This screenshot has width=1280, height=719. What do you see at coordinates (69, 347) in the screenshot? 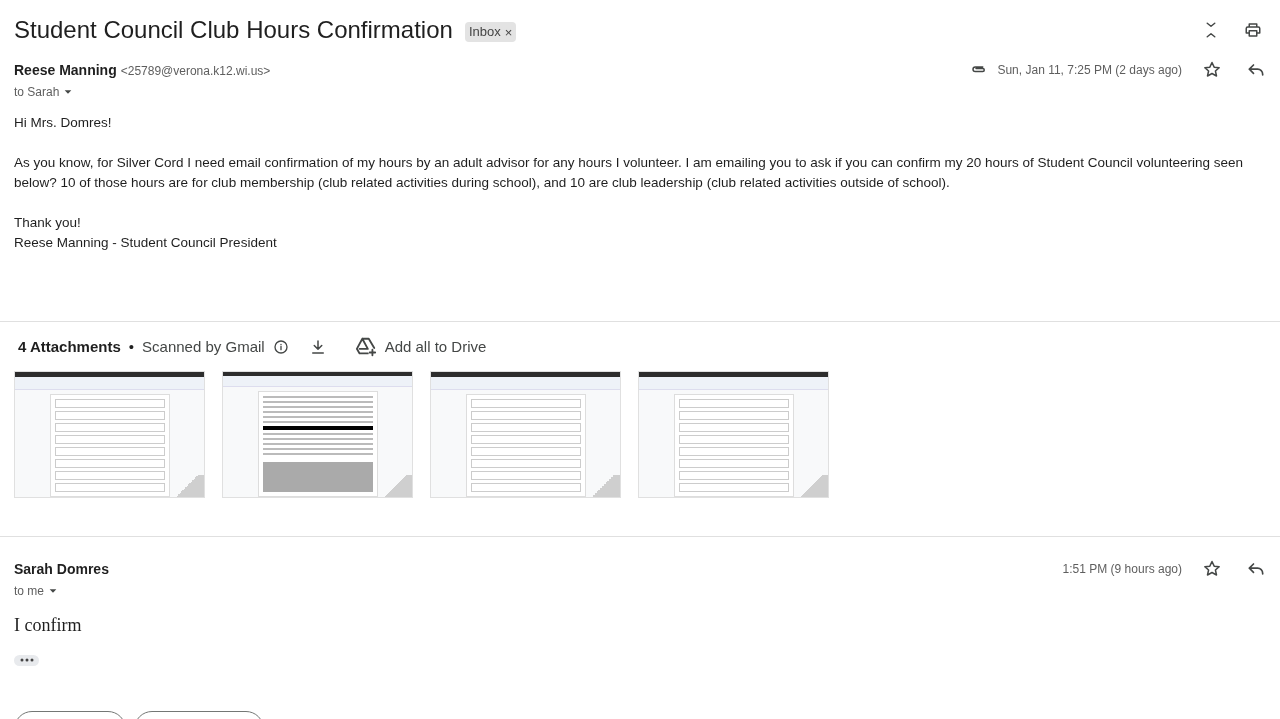
I see `attachments-count: 4 Attachments` at bounding box center [69, 347].